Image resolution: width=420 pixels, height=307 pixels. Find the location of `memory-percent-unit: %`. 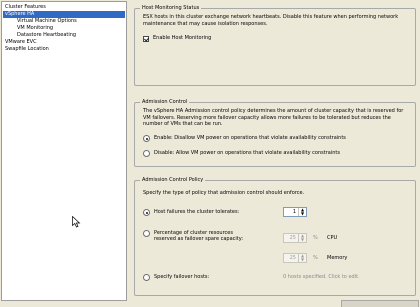

memory-percent-unit: % is located at coordinates (315, 258).